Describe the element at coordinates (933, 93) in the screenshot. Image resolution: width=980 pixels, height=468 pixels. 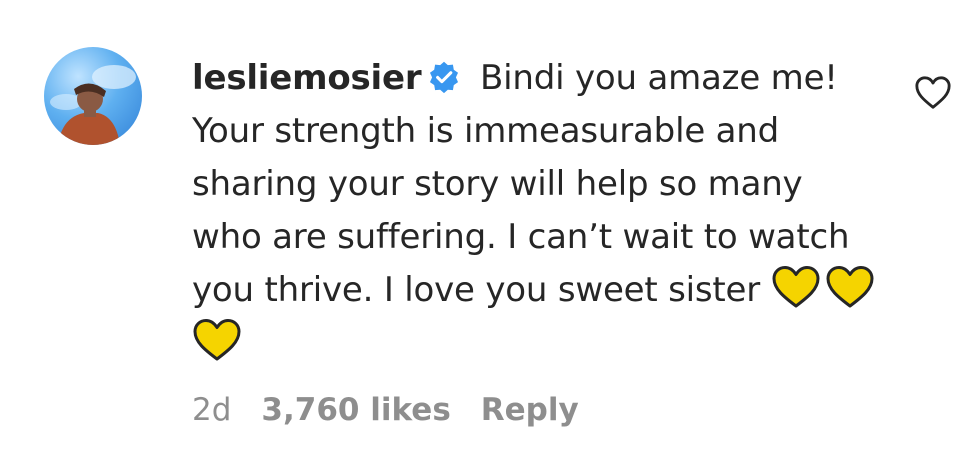
I see `heart-outline-icon` at that location.